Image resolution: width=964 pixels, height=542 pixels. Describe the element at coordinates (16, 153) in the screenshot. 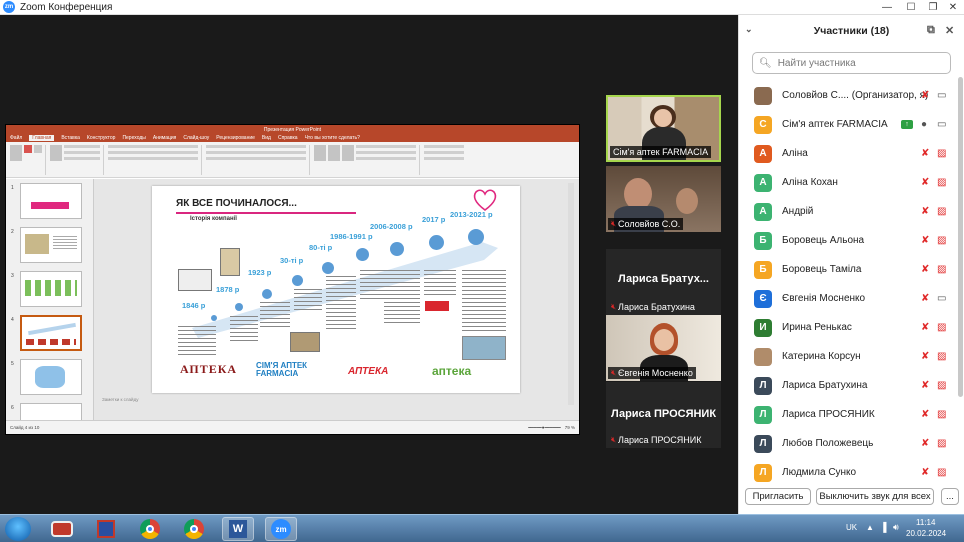

I see `paste-icon` at that location.